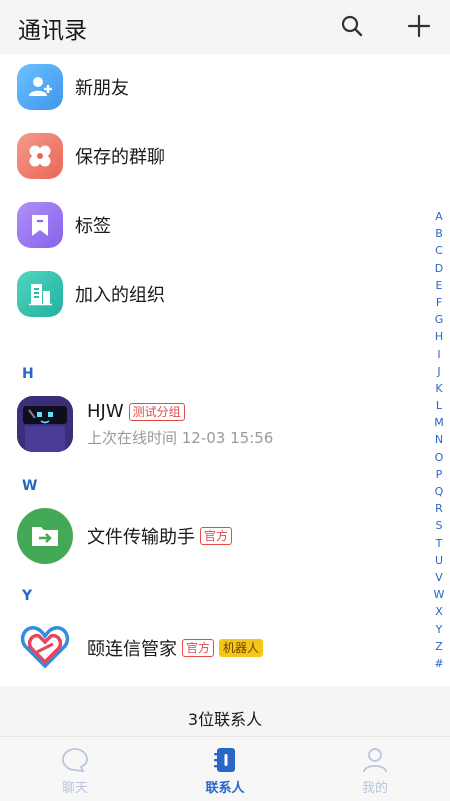 This screenshot has height=801, width=450. What do you see at coordinates (439, 663) in the screenshot?
I see `alphabet-index-letter: #` at bounding box center [439, 663].